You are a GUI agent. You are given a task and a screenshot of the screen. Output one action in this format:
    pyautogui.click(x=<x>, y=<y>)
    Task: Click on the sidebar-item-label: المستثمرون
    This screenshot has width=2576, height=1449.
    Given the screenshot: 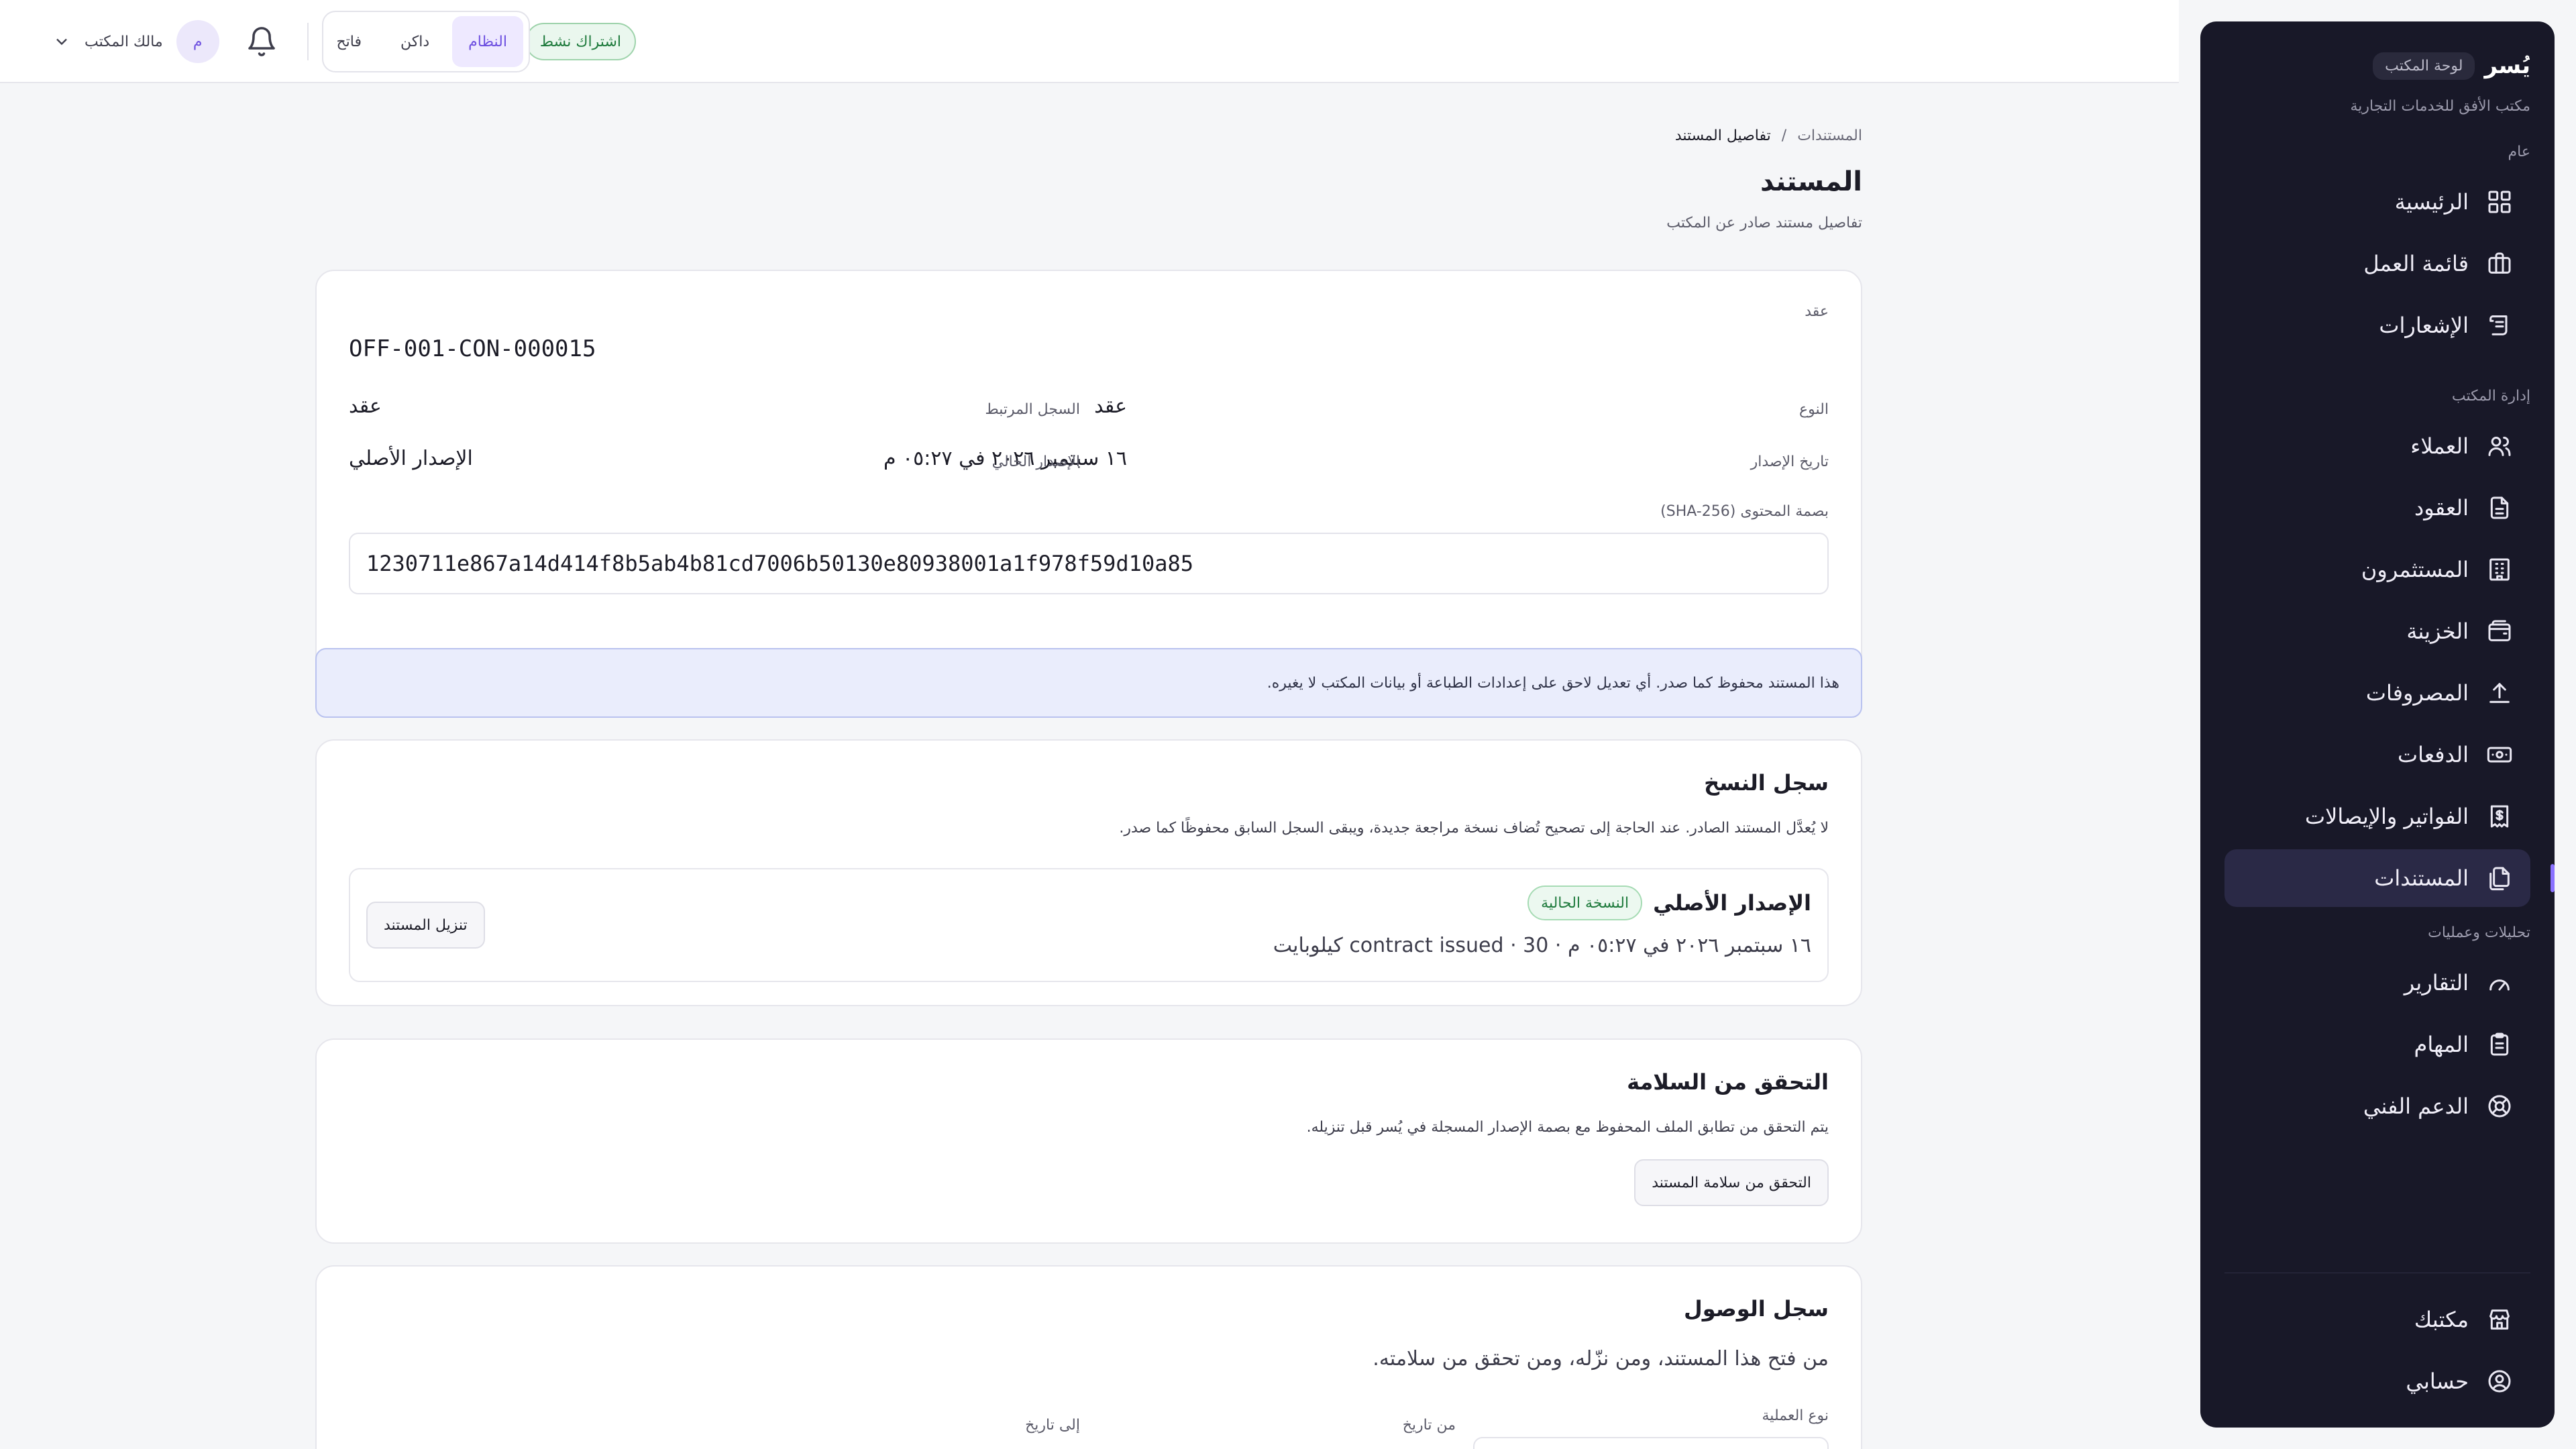 What is the action you would take?
    pyautogui.click(x=2415, y=569)
    